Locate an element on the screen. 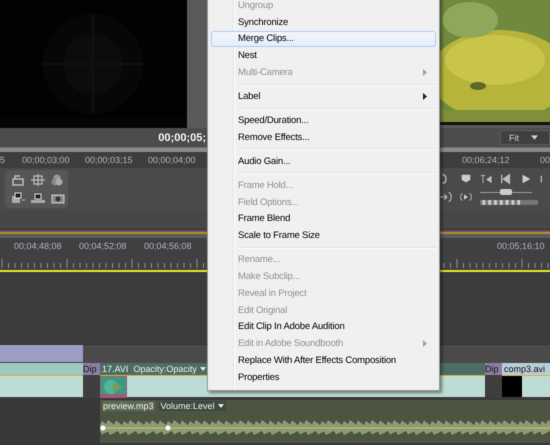 This screenshot has height=445, width=550. play-in-to-out-icon is located at coordinates (466, 197).